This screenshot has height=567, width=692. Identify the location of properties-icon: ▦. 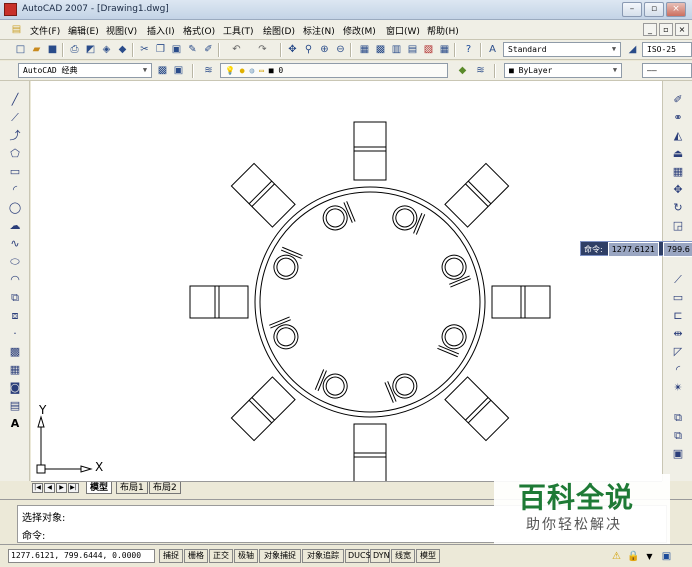
(364, 49).